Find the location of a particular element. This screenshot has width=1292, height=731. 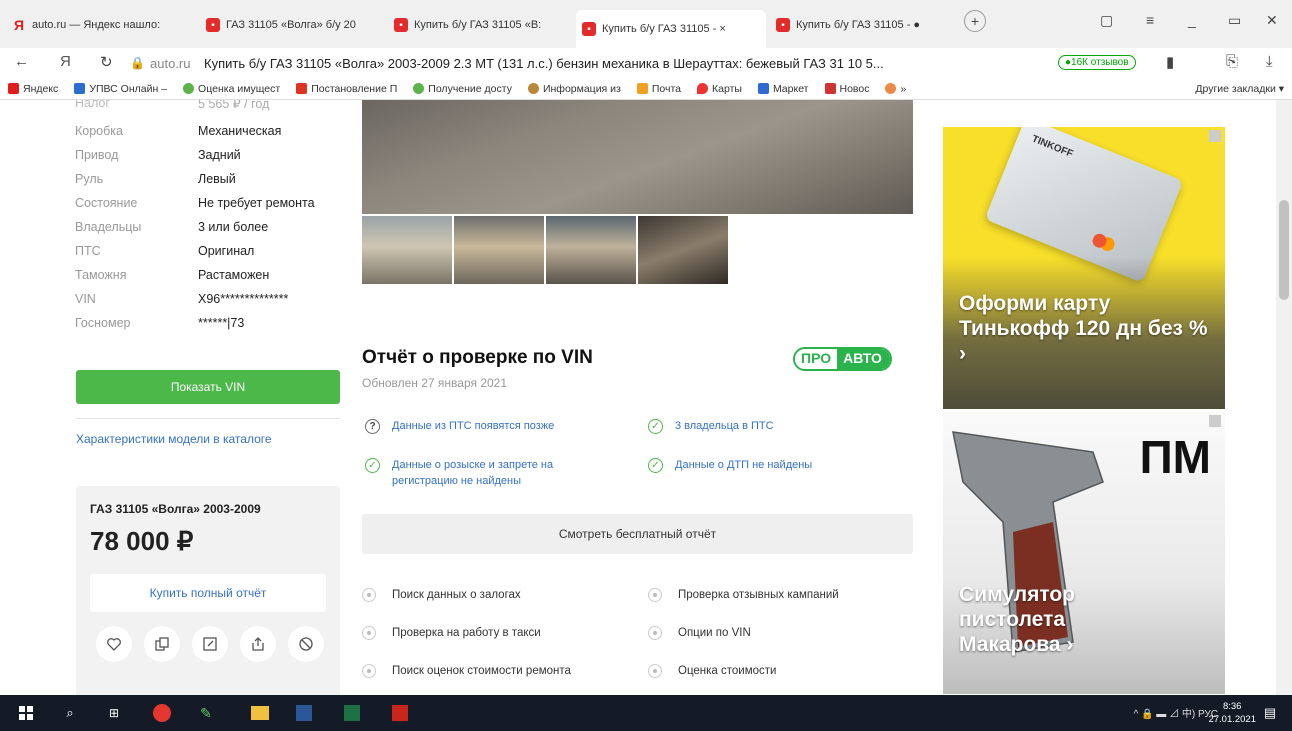

share-button is located at coordinates (258, 644).